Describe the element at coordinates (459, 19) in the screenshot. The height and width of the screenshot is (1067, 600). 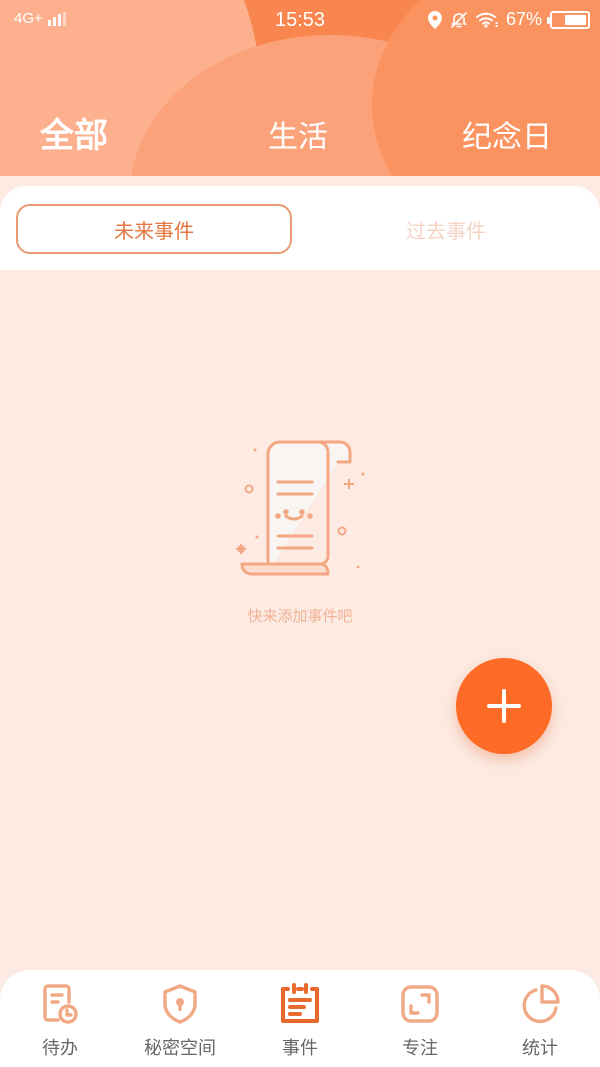
I see `mute-bell-icon` at that location.